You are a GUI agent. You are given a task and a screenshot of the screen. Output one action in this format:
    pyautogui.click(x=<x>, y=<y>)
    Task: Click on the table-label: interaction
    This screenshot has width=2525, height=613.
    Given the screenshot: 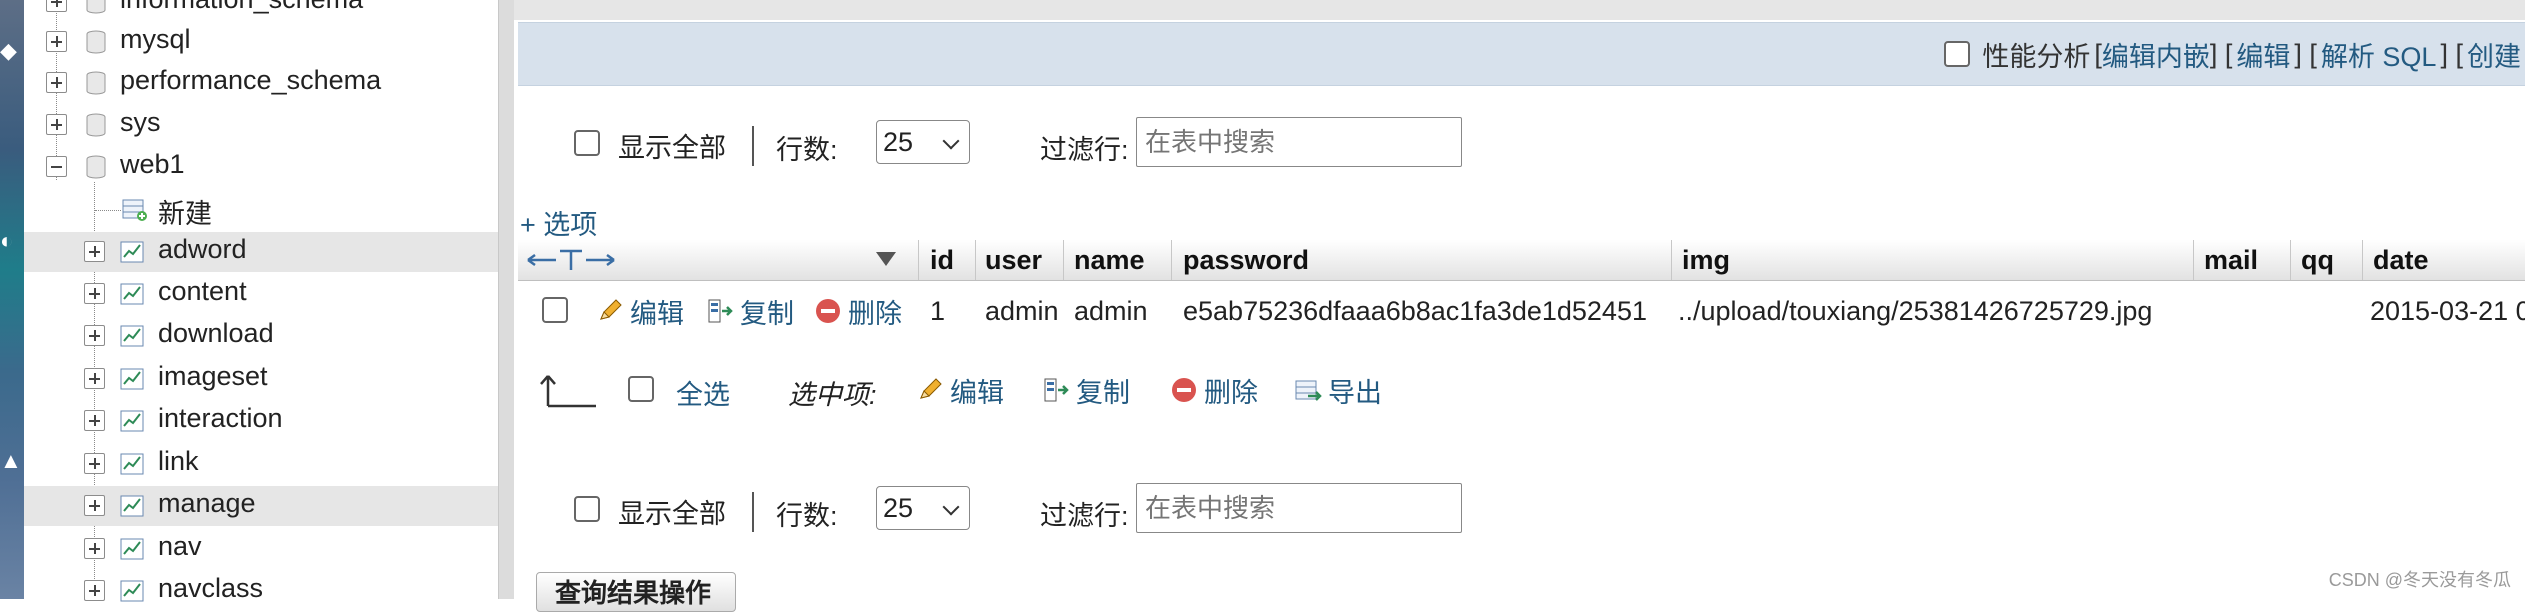 What is the action you would take?
    pyautogui.click(x=220, y=418)
    